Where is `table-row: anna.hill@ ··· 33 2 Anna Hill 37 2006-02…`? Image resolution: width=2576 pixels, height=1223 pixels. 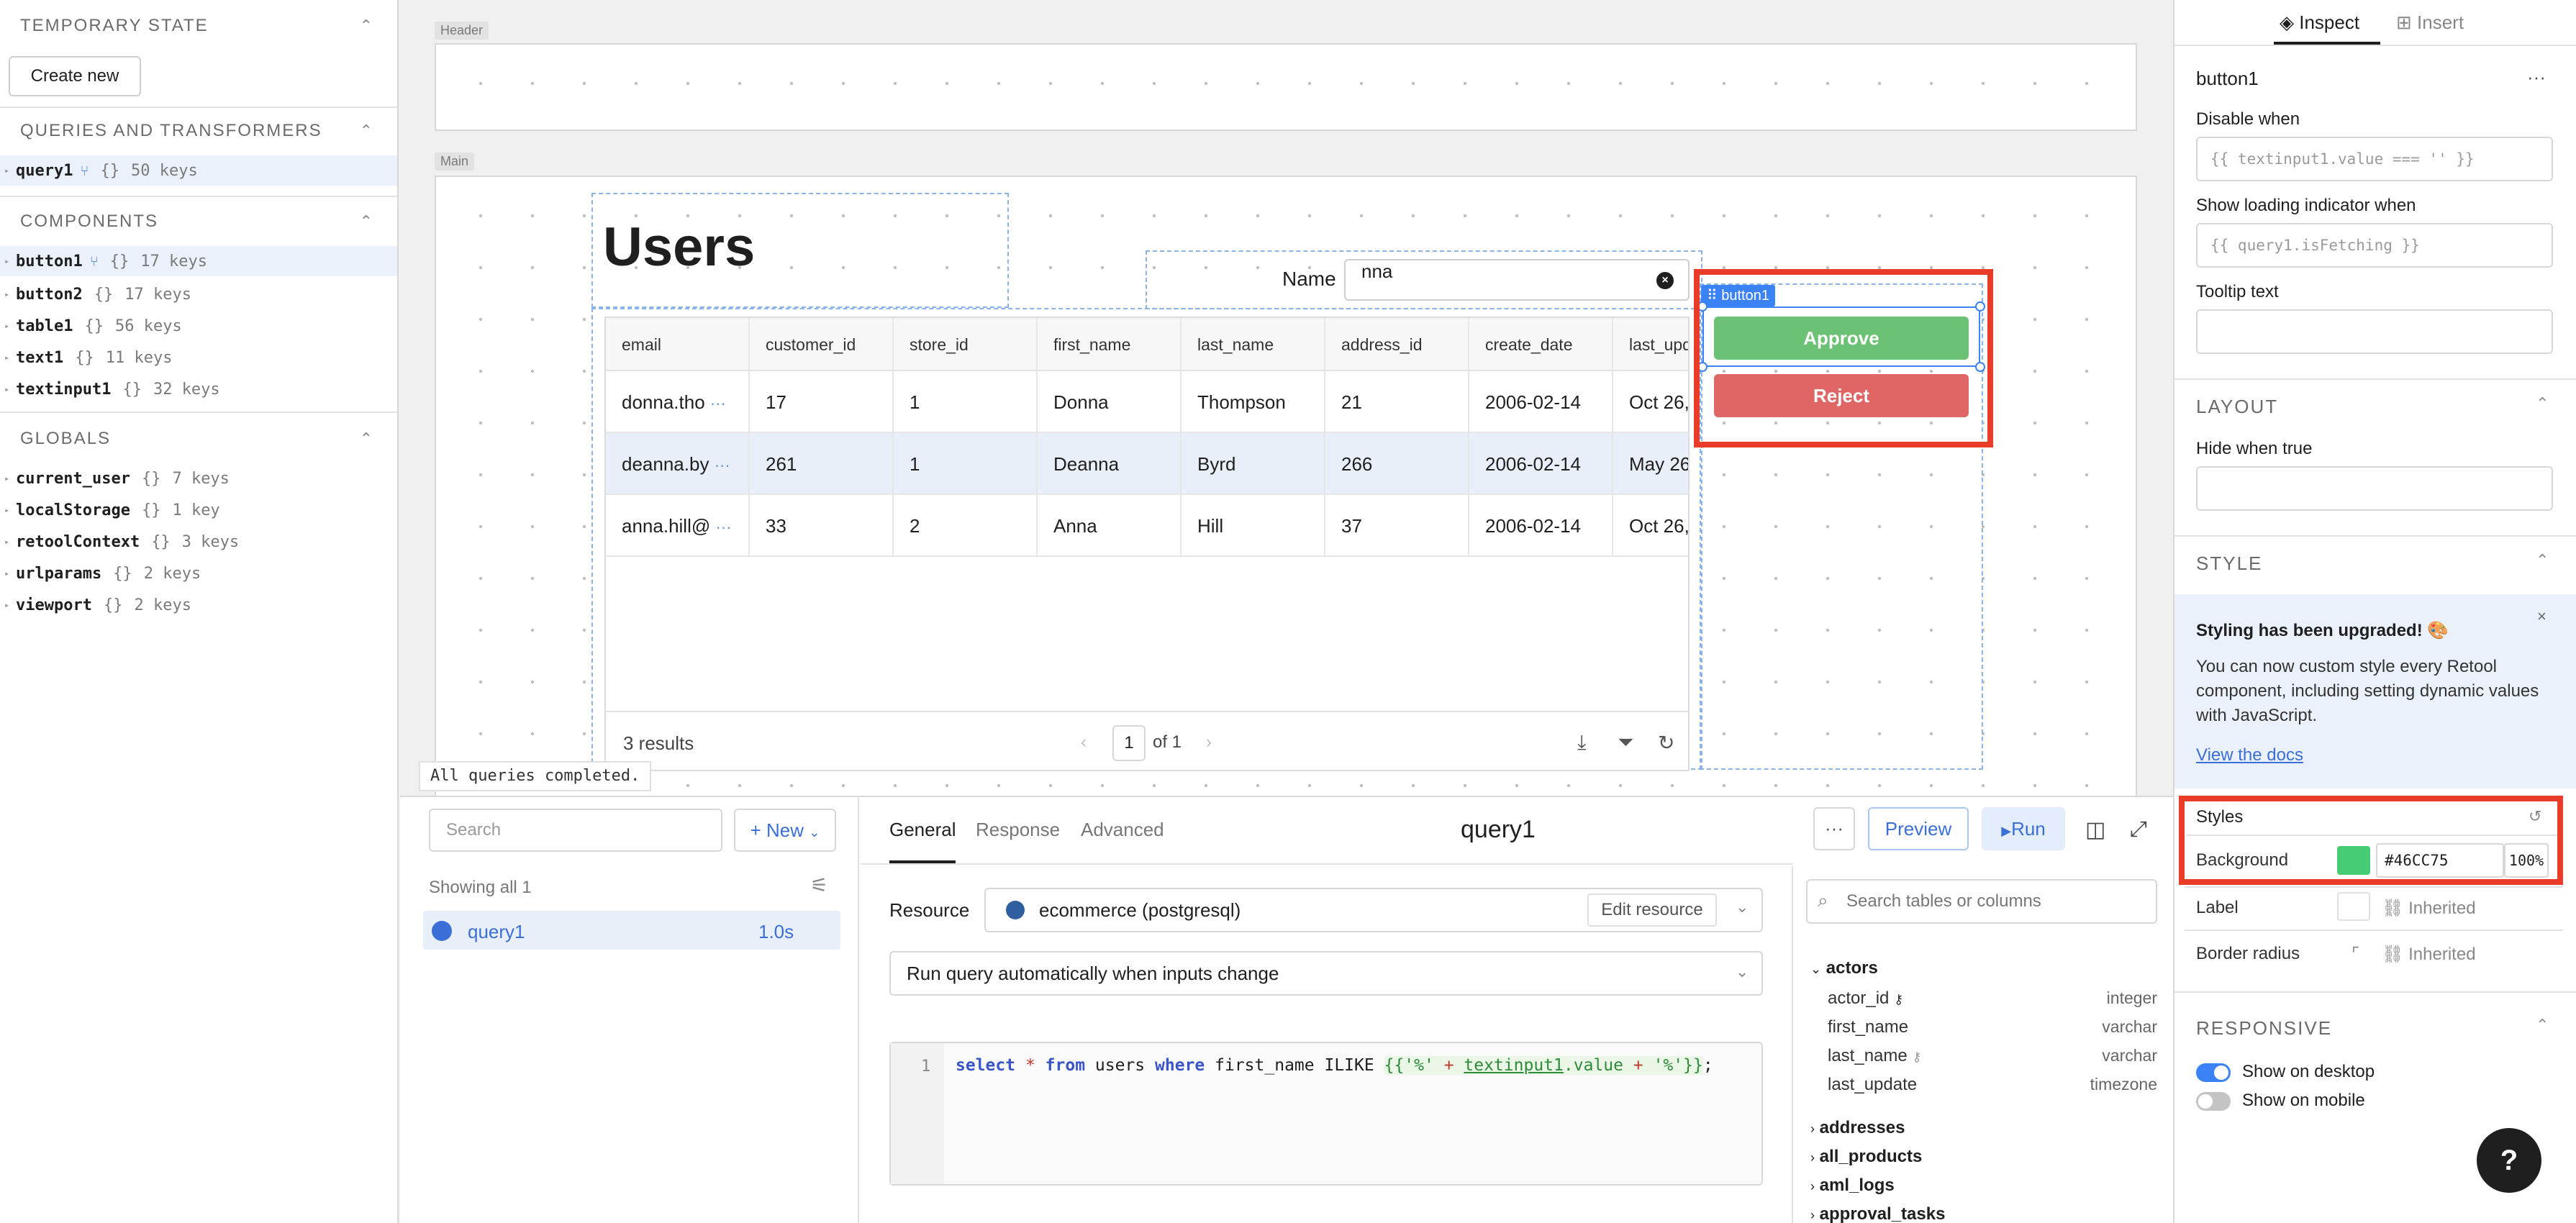
table-row: anna.hill@ ··· 33 2 Anna Hill 37 2006-02… is located at coordinates (1147, 526).